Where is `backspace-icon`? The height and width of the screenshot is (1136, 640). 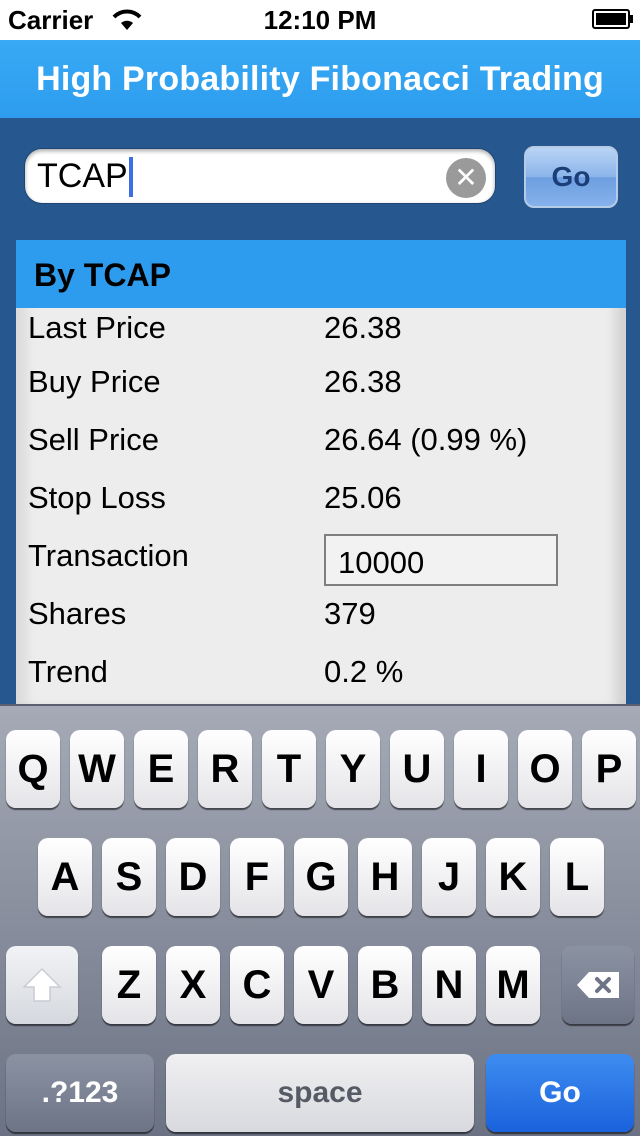
backspace-icon is located at coordinates (598, 985).